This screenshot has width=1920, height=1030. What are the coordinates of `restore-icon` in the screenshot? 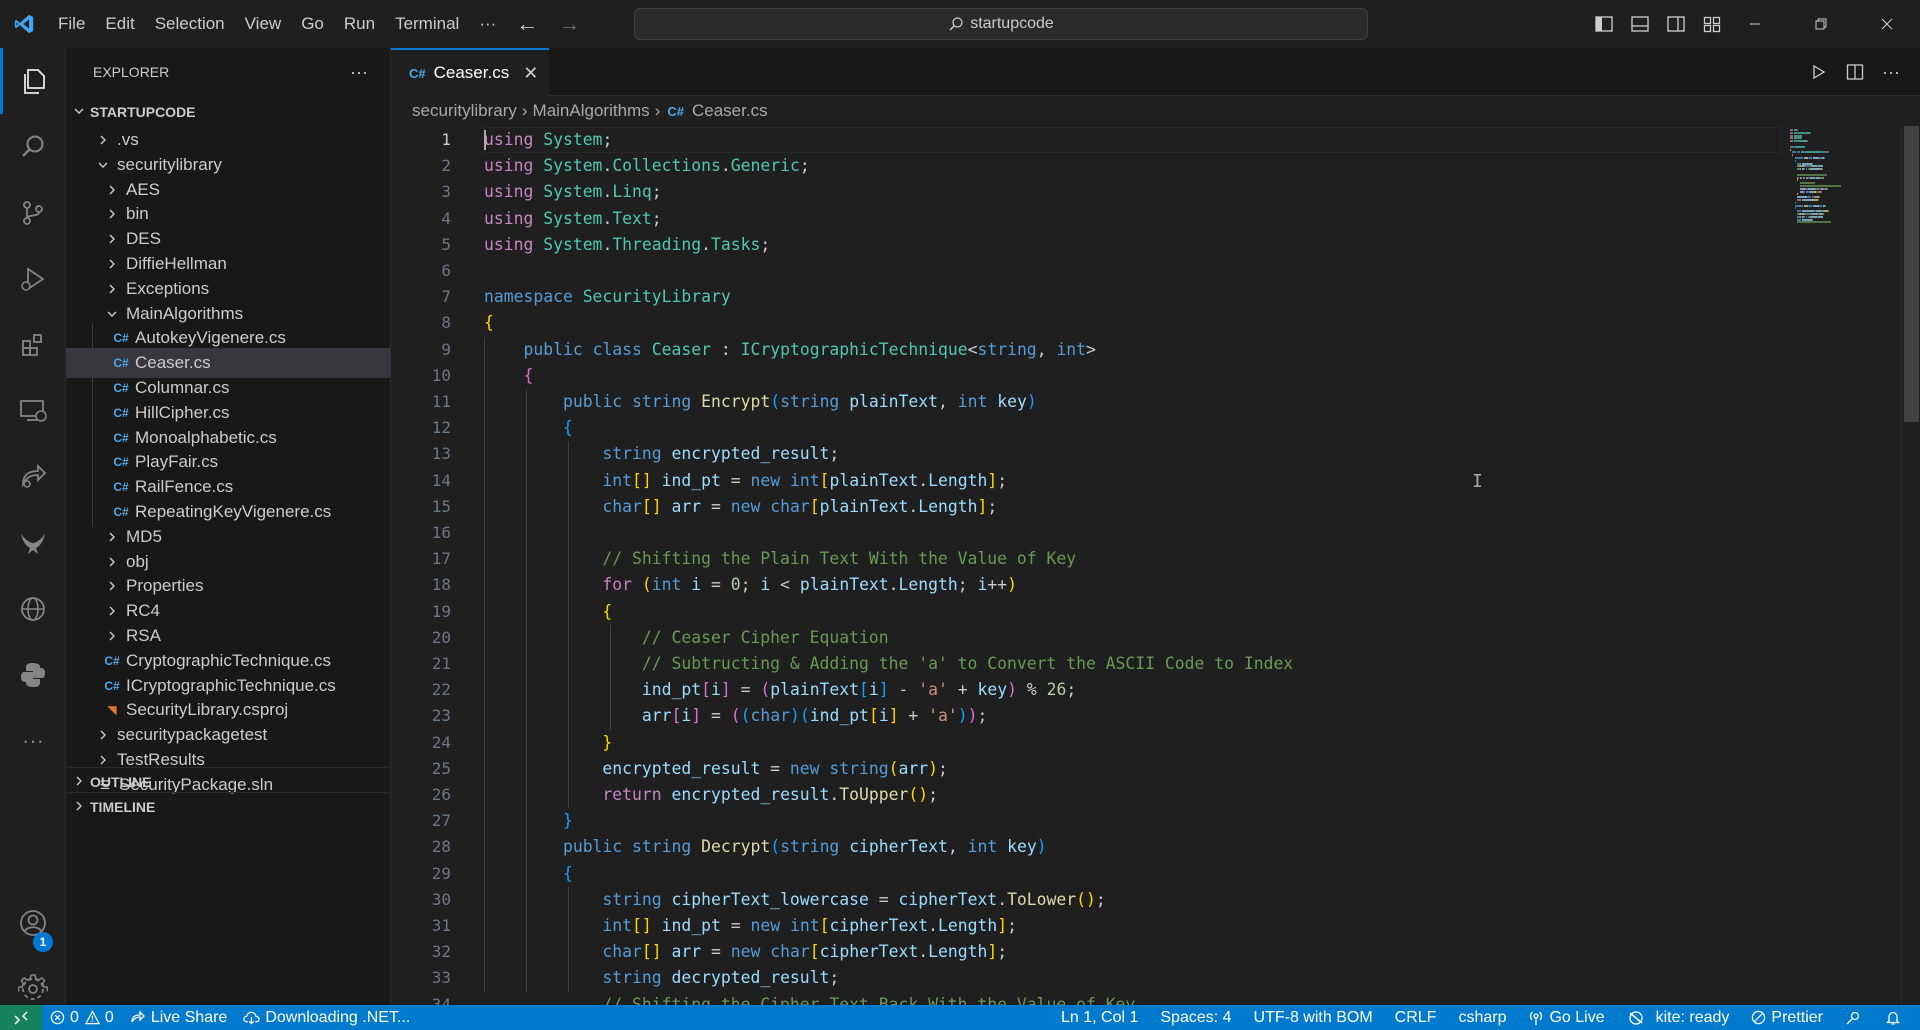 It's located at (1821, 24).